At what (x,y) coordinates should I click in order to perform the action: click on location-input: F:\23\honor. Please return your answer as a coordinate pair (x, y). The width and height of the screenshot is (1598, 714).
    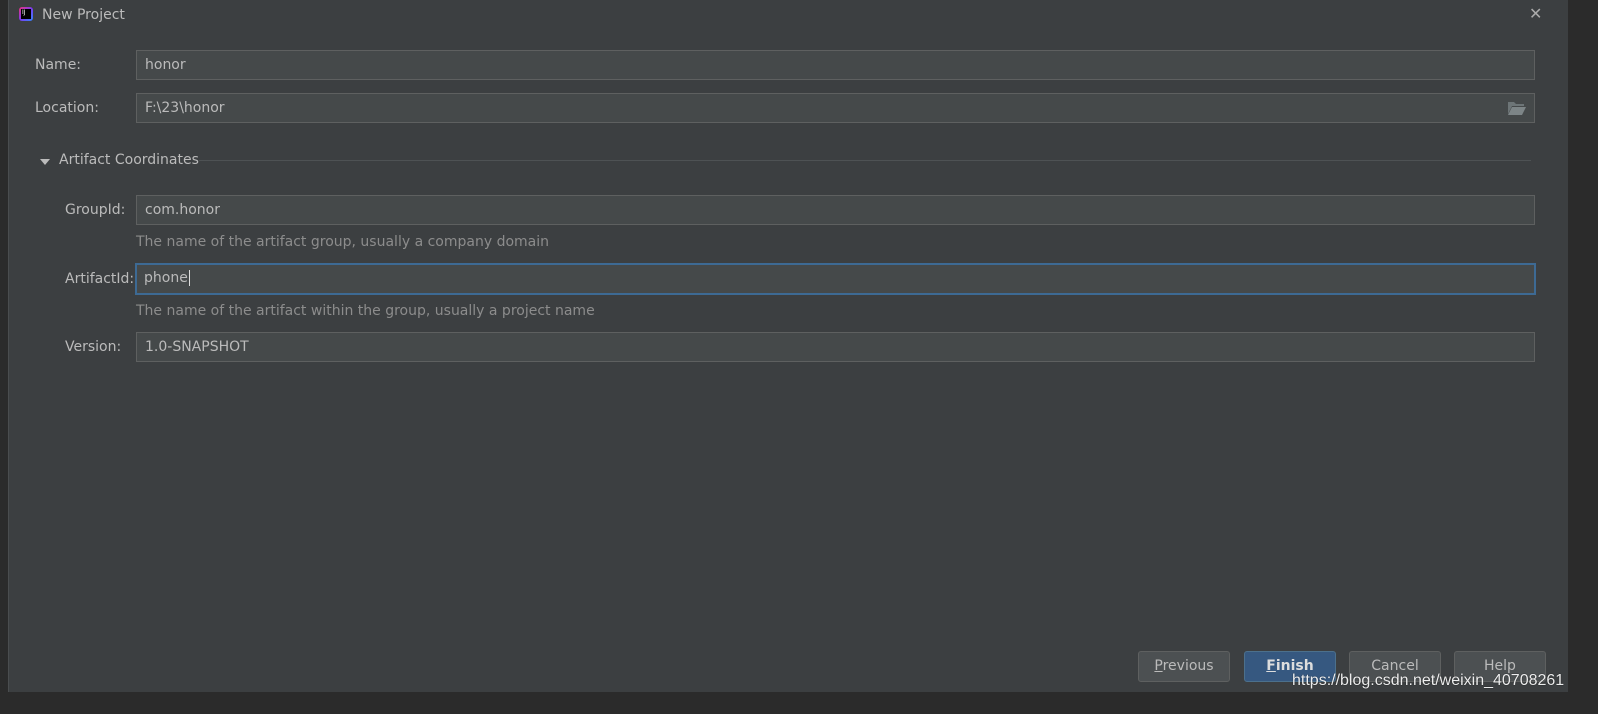
    Looking at the image, I should click on (835, 108).